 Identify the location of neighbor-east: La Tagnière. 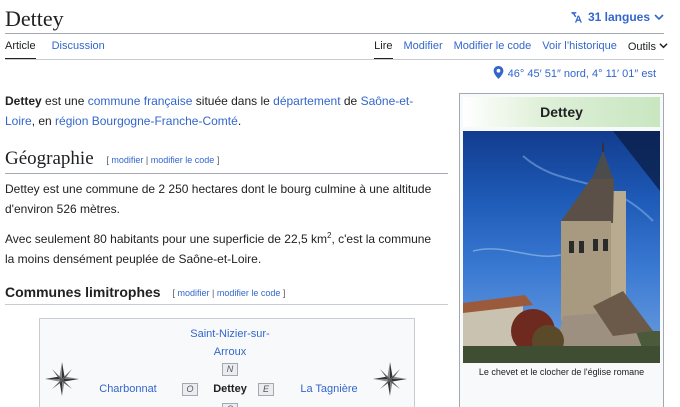
(329, 389).